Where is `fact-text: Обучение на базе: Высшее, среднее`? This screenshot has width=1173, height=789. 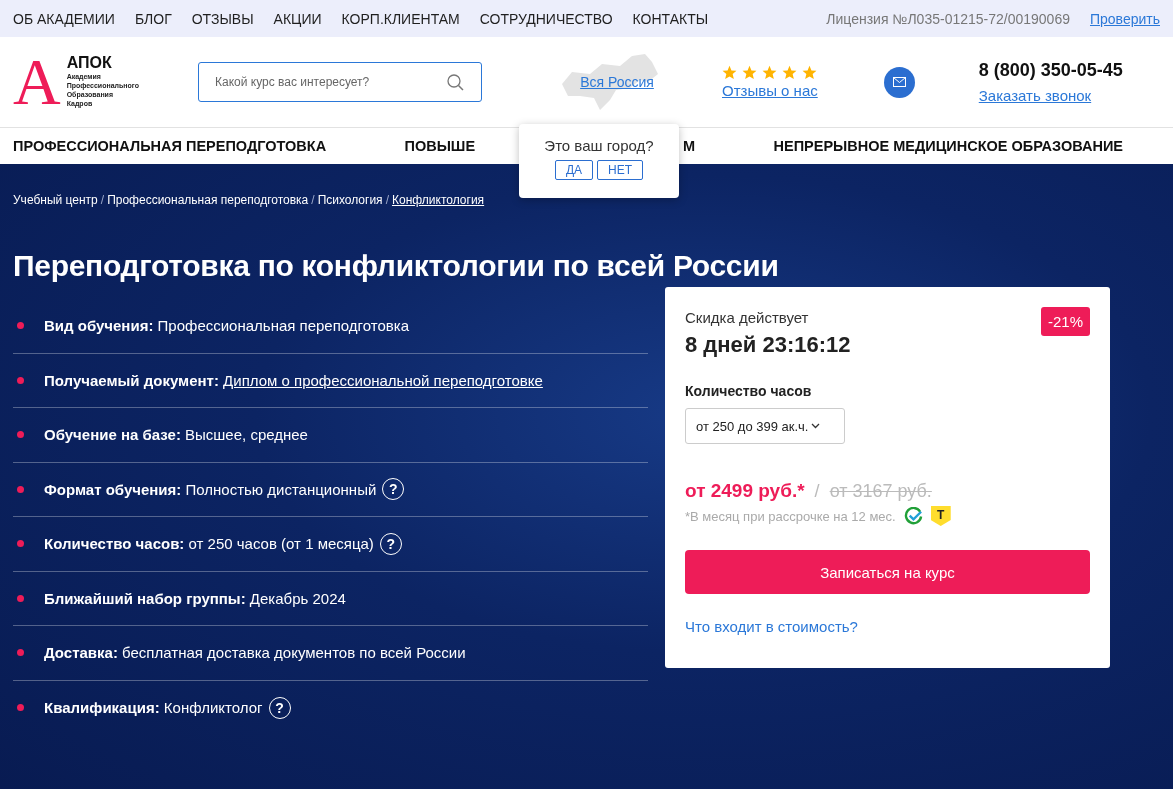
fact-text: Обучение на базе: Высшее, среднее is located at coordinates (176, 435).